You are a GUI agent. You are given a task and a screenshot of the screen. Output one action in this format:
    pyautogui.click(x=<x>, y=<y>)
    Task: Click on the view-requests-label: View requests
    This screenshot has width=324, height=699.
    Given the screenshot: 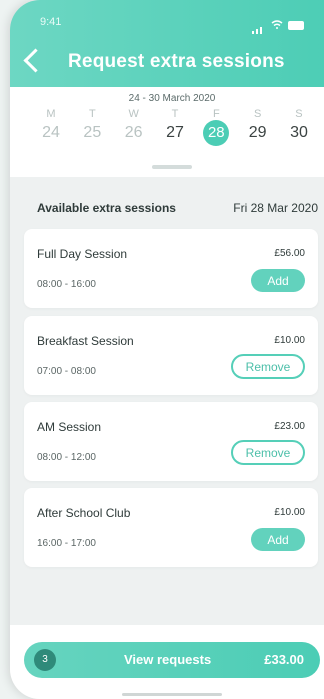 What is the action you would take?
    pyautogui.click(x=168, y=659)
    